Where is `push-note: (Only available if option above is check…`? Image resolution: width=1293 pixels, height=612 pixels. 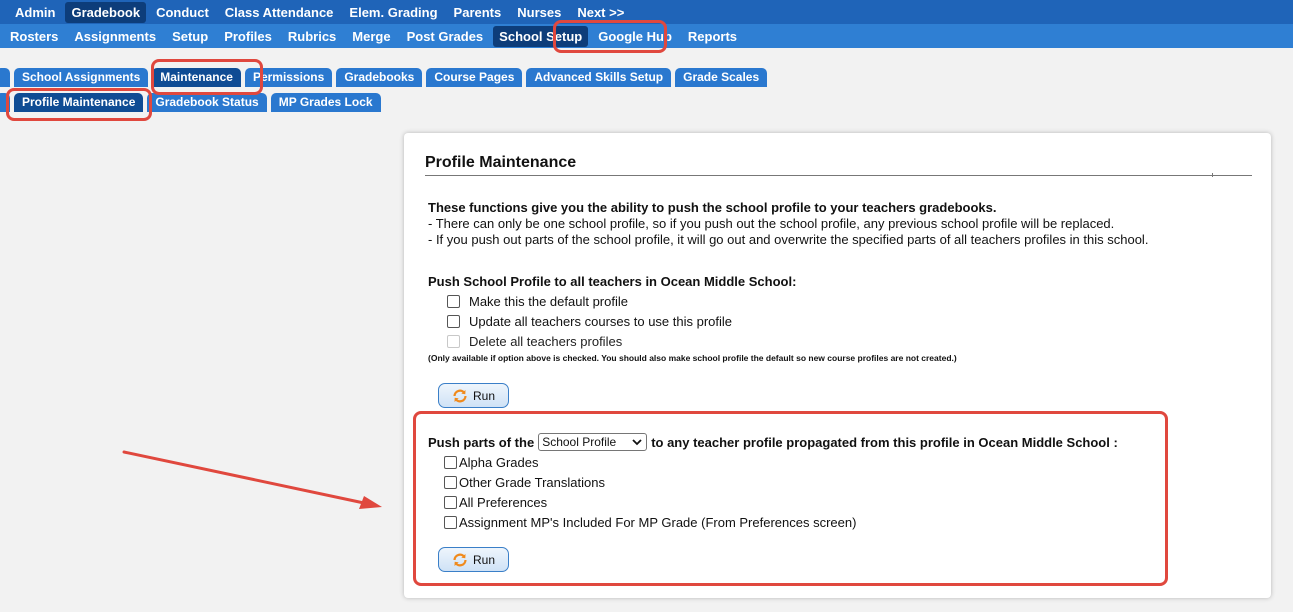 push-note: (Only available if option above is check… is located at coordinates (692, 358).